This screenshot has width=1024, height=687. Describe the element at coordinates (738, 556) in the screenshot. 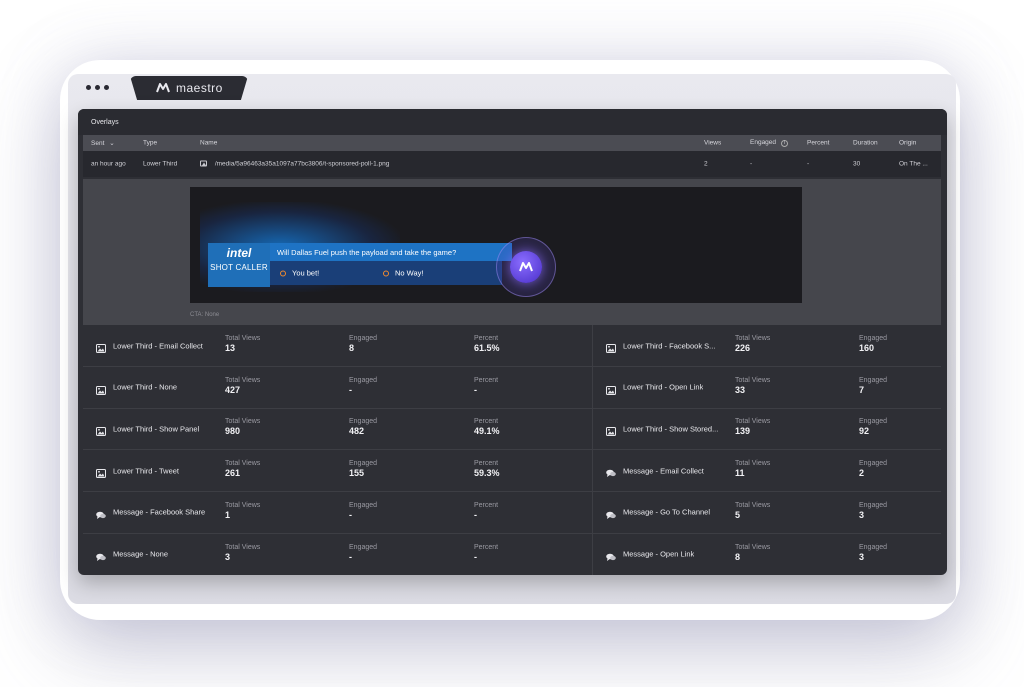

I see `stat-views-value: 8` at that location.